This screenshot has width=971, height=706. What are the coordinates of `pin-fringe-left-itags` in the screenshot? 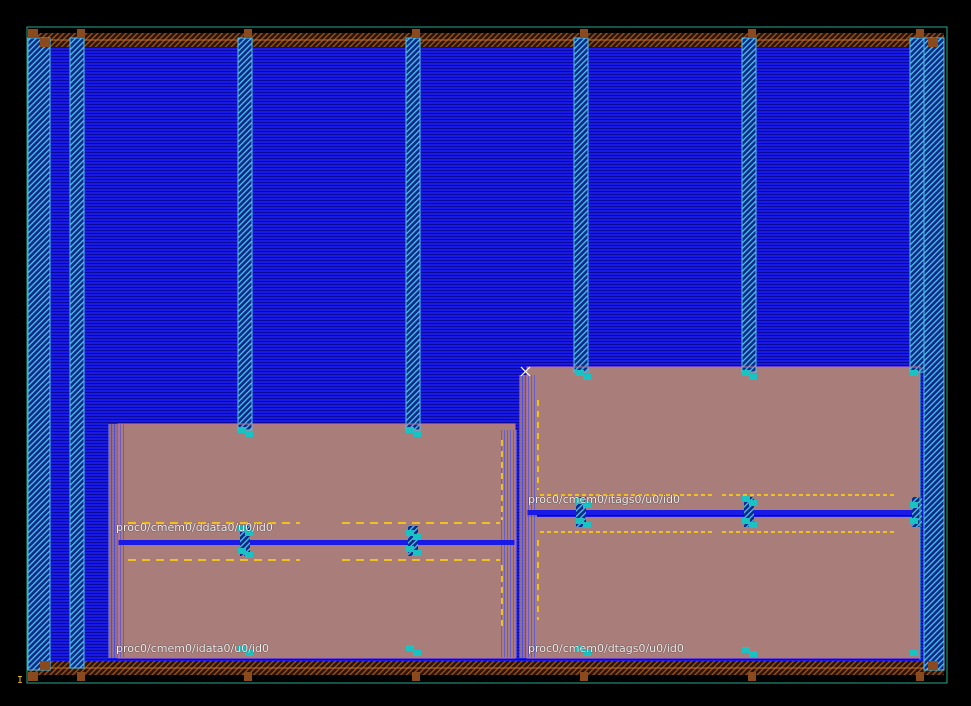 It's located at (528, 516).